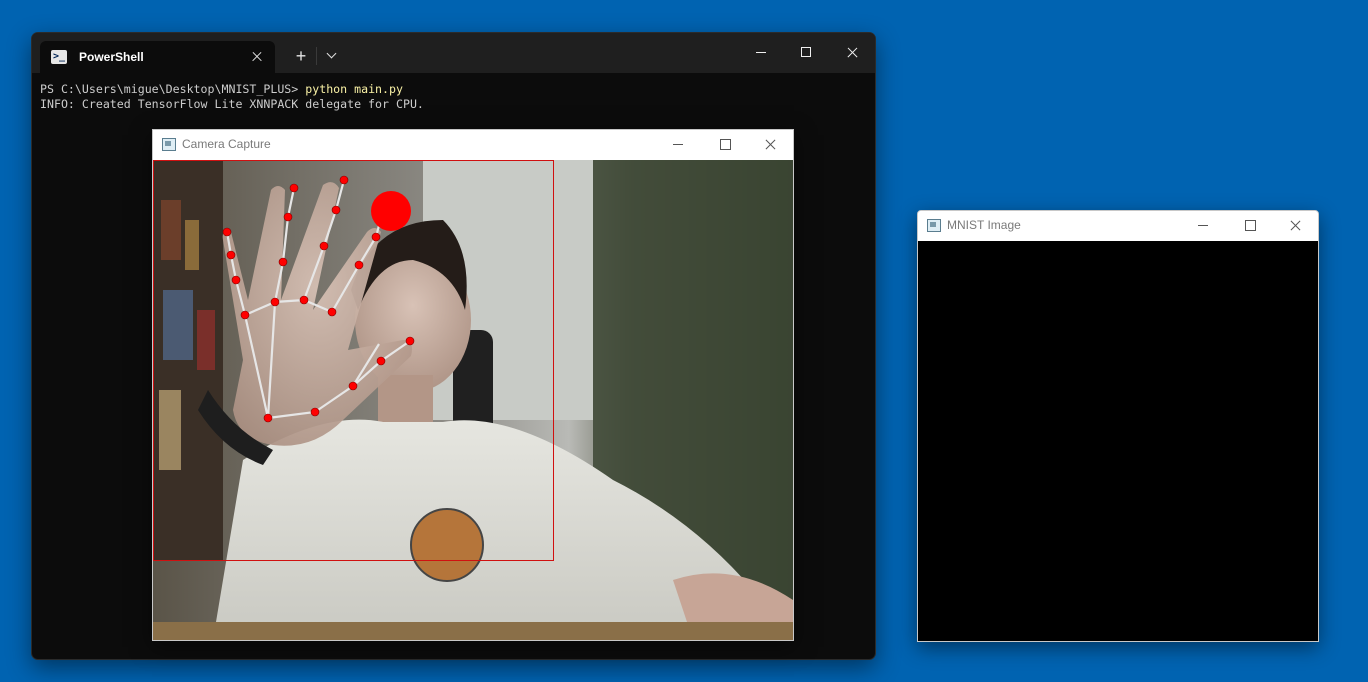  Describe the element at coordinates (852, 53) in the screenshot. I see `close-button` at that location.